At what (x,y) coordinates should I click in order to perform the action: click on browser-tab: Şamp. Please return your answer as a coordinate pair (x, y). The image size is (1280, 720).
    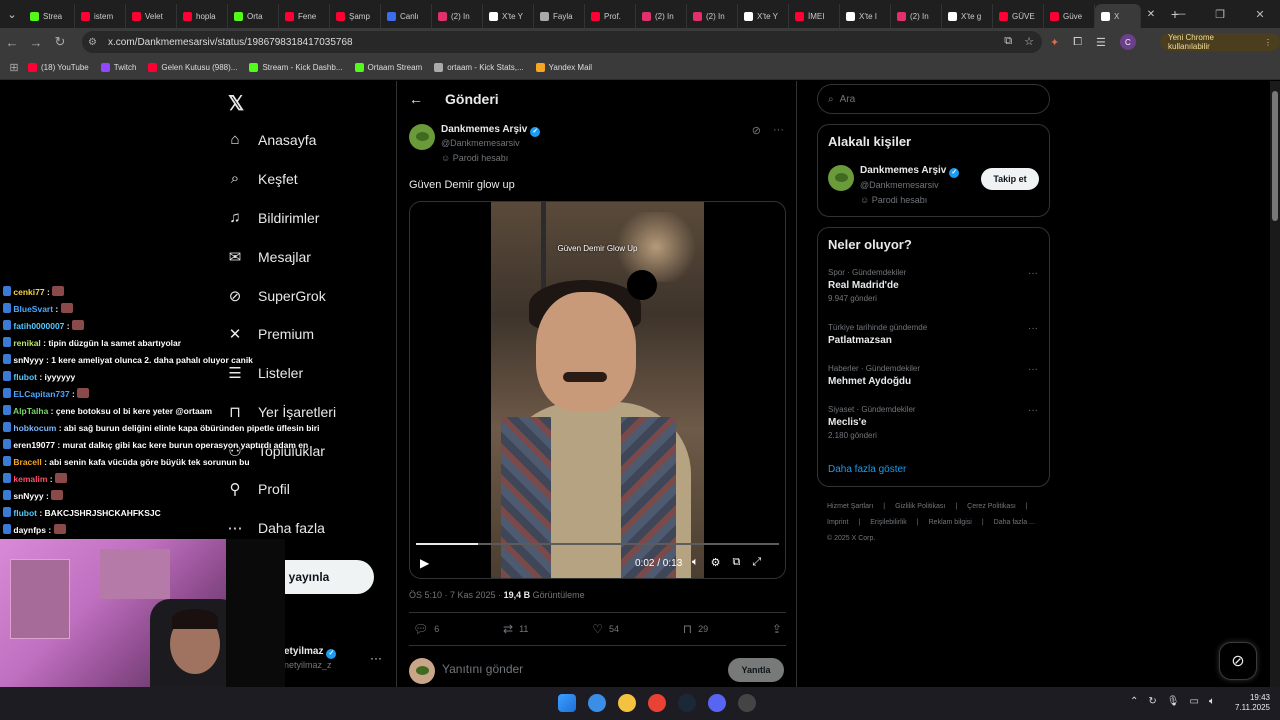
    Looking at the image, I should click on (355, 16).